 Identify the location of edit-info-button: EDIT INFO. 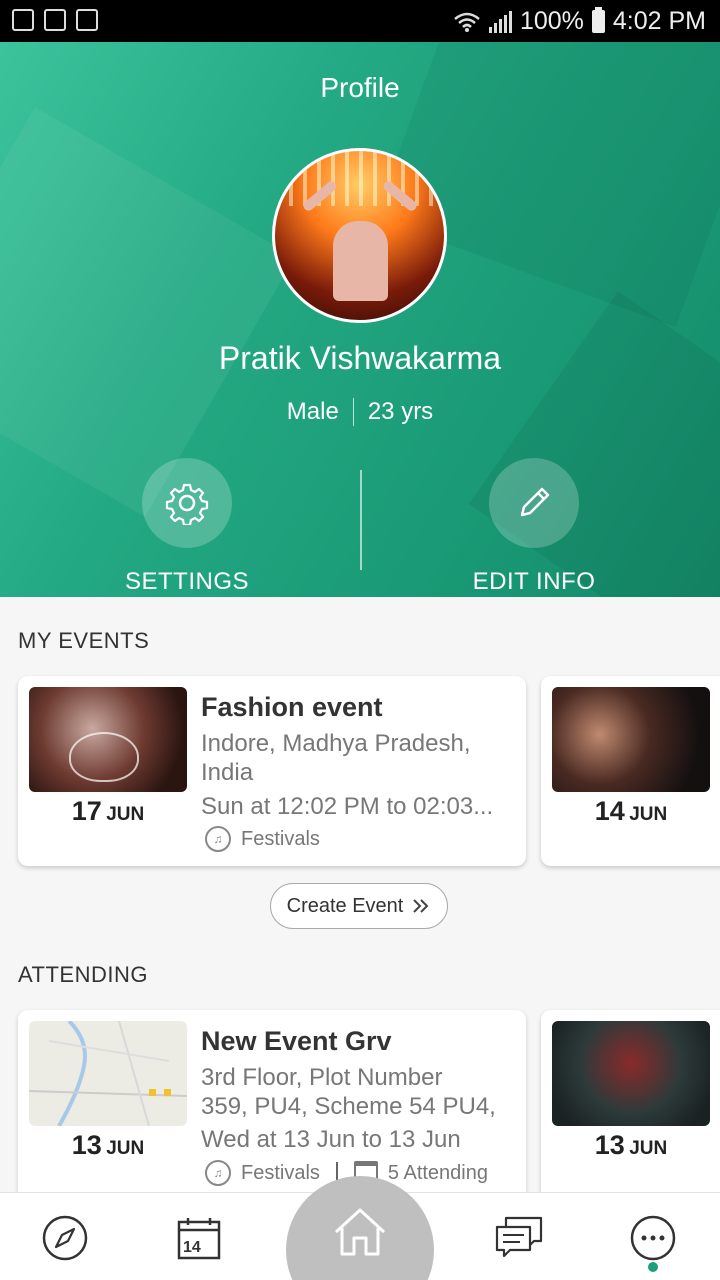
(534, 527).